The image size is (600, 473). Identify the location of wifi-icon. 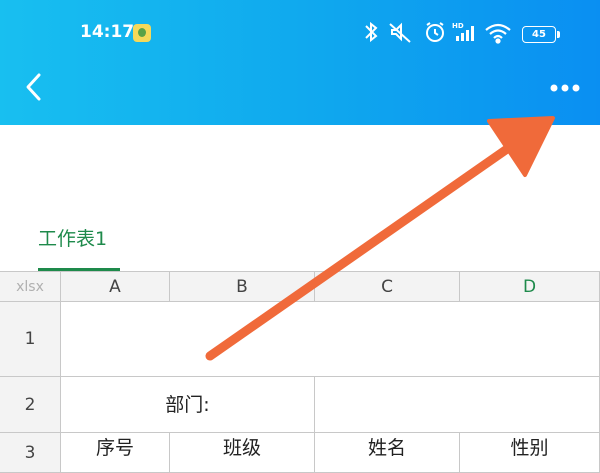
(498, 33).